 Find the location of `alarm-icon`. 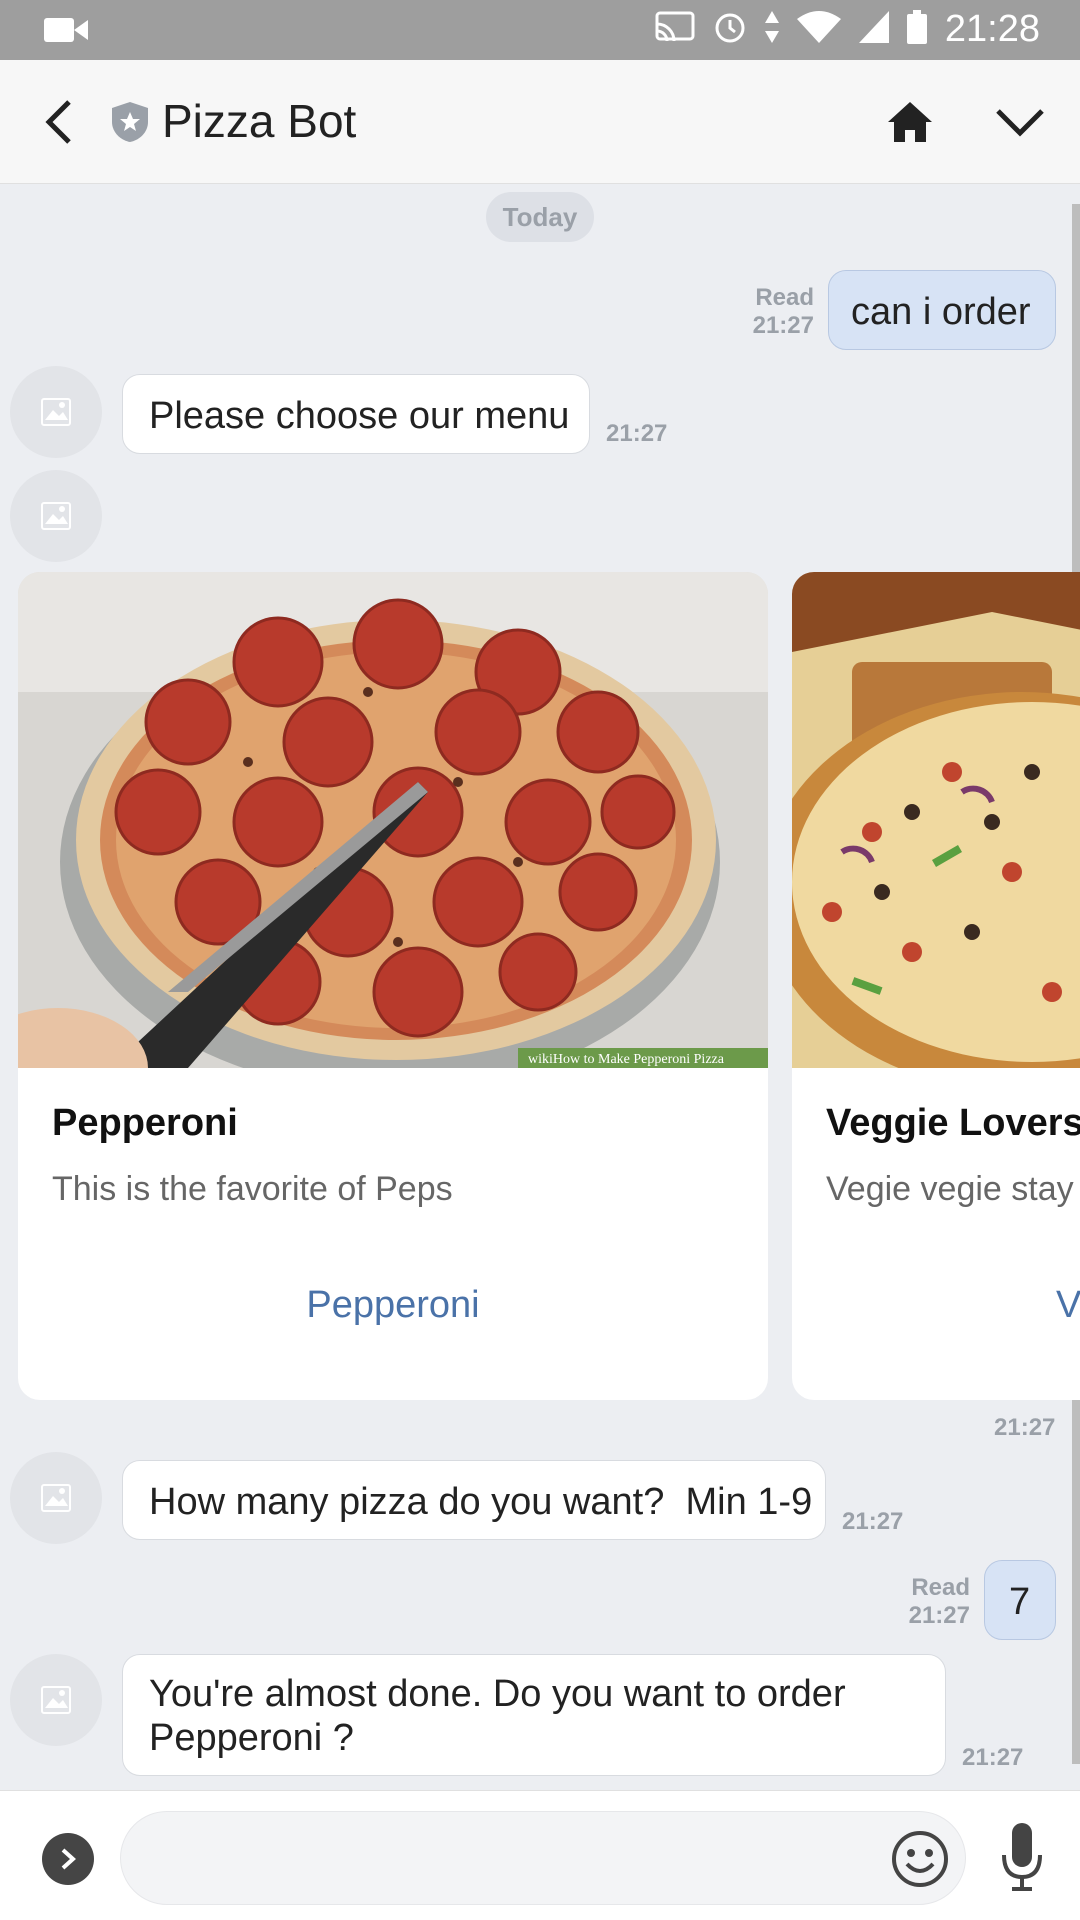

alarm-icon is located at coordinates (730, 29).